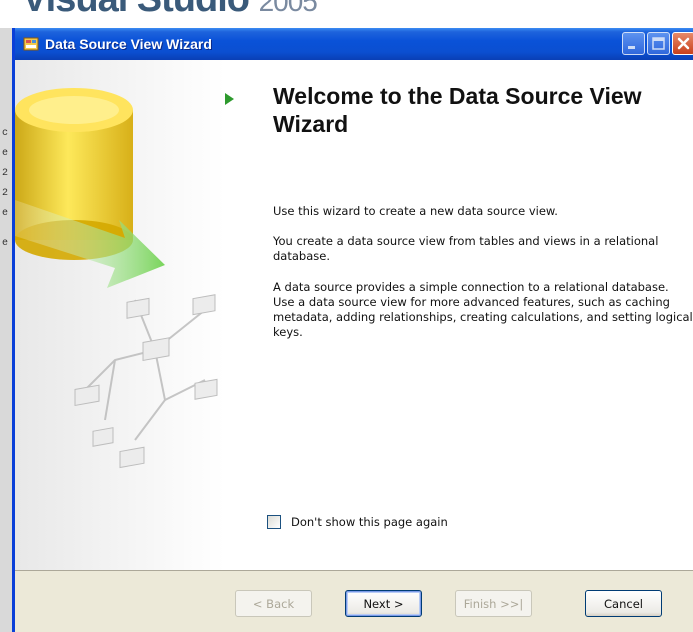  I want to click on window-controls, so click(657, 43).